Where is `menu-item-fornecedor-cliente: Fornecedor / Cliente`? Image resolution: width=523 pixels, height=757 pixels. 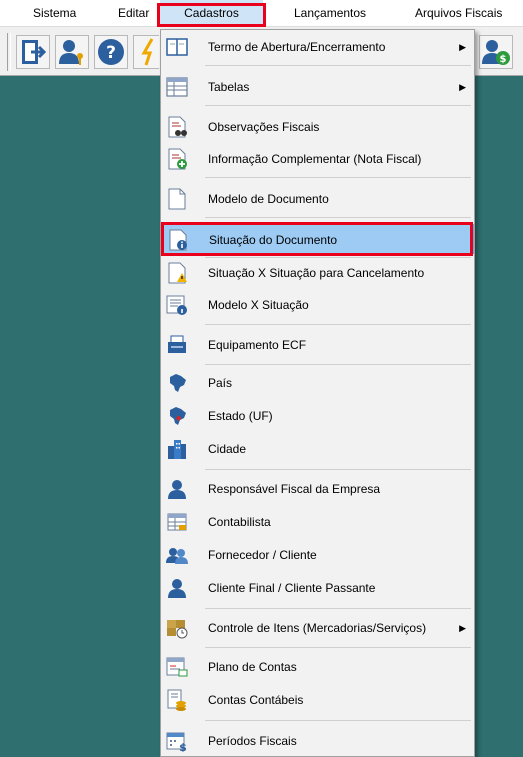 menu-item-fornecedor-cliente: Fornecedor / Cliente is located at coordinates (317, 555).